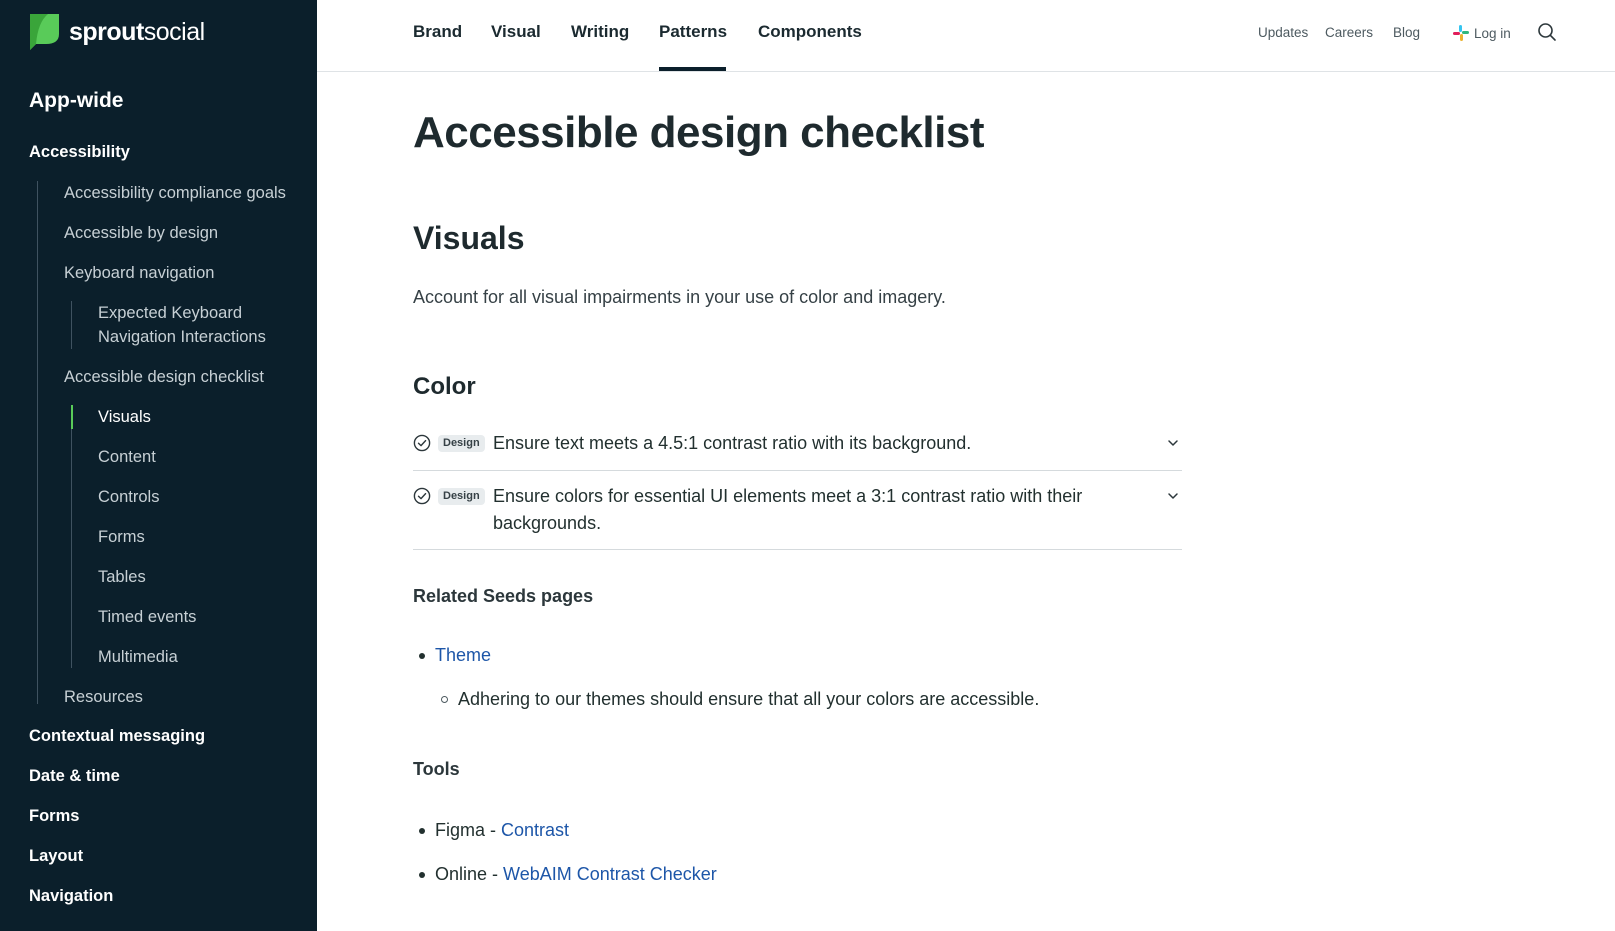 This screenshot has height=931, width=1615. Describe the element at coordinates (610, 874) in the screenshot. I see `webaim-link: WebAIM Contrast Checker` at that location.